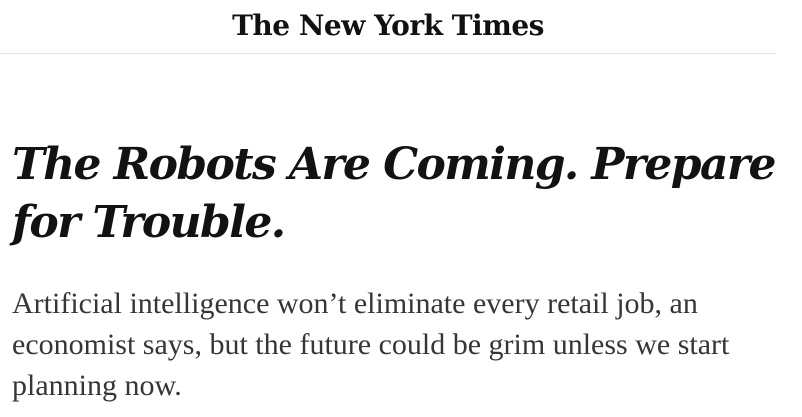 The height and width of the screenshot is (417, 802). I want to click on masthead: The New York Times, so click(388, 27).